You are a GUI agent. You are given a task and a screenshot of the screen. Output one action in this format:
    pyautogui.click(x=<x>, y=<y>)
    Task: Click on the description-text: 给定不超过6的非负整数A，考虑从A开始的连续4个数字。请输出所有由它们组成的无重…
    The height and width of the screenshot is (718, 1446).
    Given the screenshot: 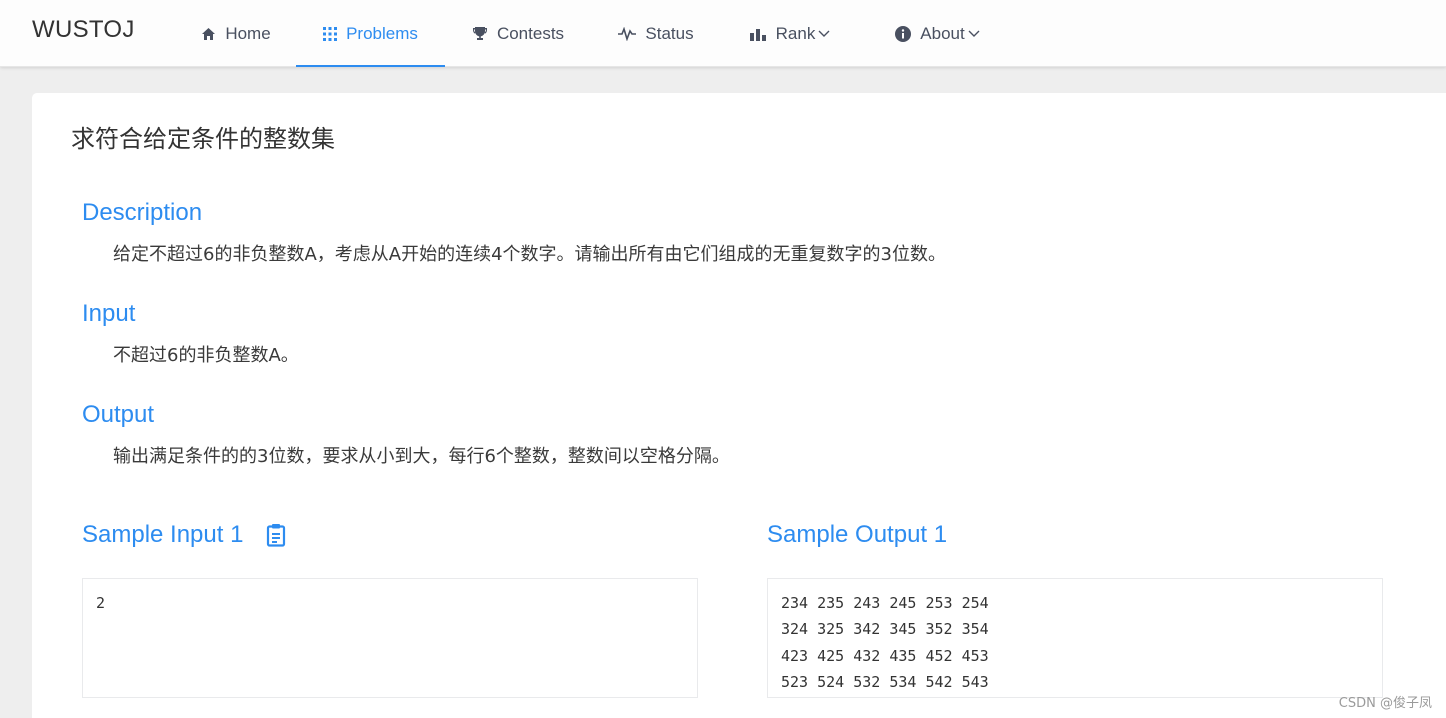 What is the action you would take?
    pyautogui.click(x=529, y=254)
    